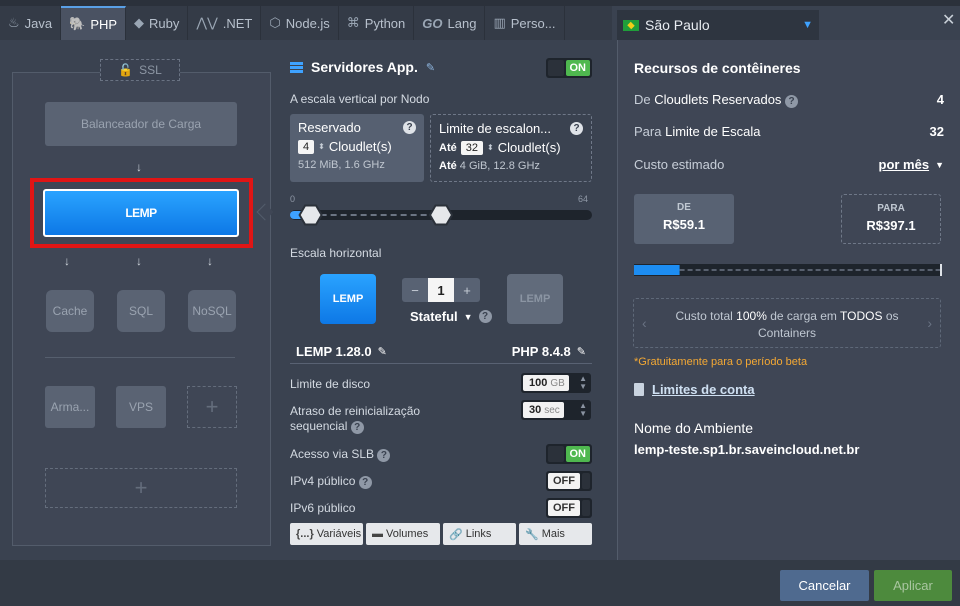  What do you see at coordinates (912, 164) in the screenshot?
I see `period-selector: por mês ▼` at bounding box center [912, 164].